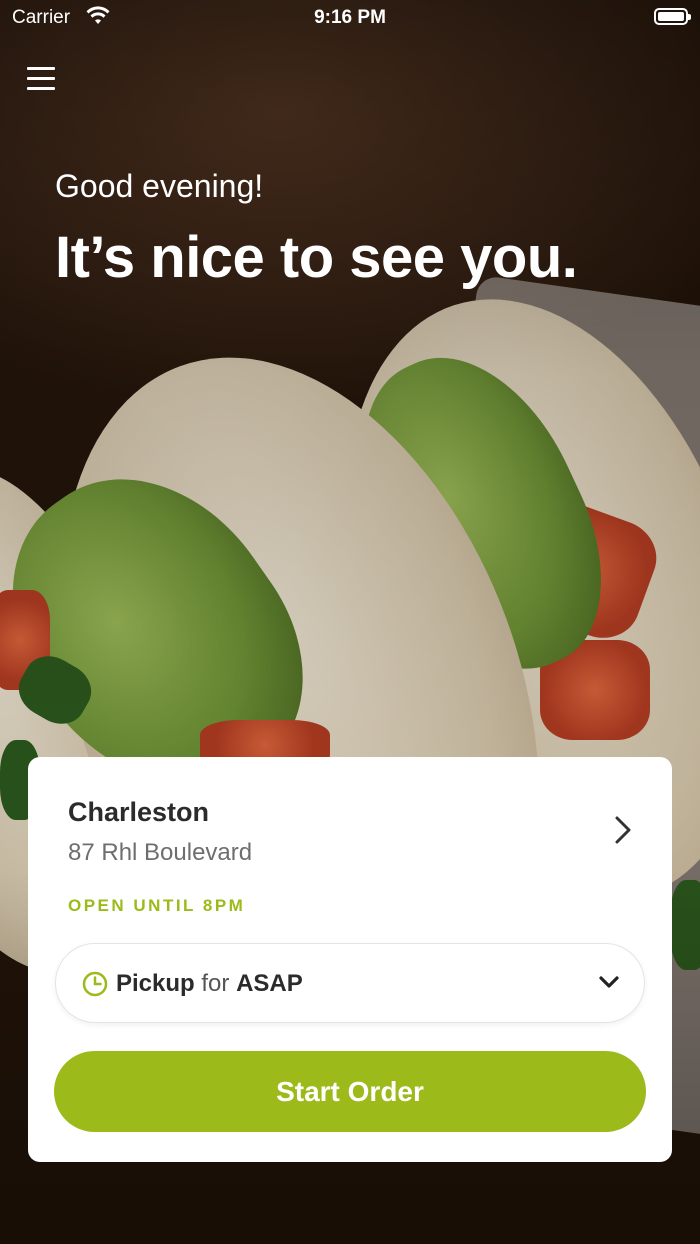 The image size is (700, 1244). What do you see at coordinates (623, 830) in the screenshot?
I see `chevron-right-icon` at bounding box center [623, 830].